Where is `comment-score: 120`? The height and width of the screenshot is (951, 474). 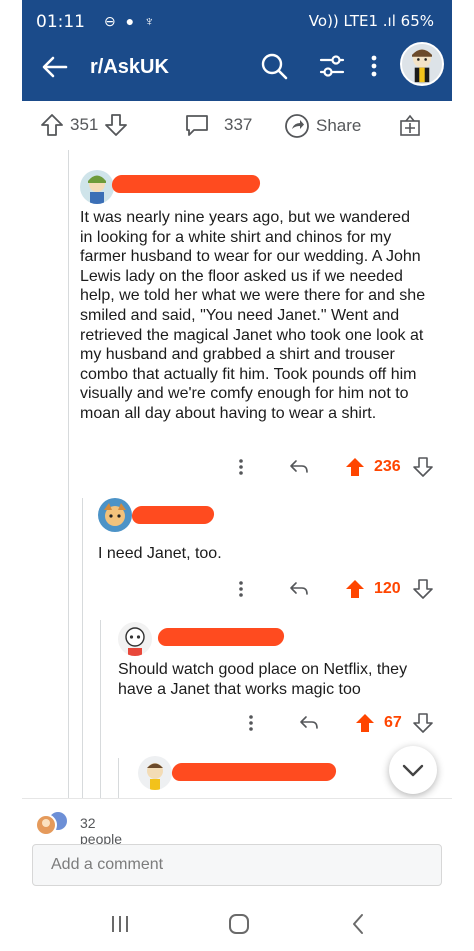 comment-score: 120 is located at coordinates (387, 588).